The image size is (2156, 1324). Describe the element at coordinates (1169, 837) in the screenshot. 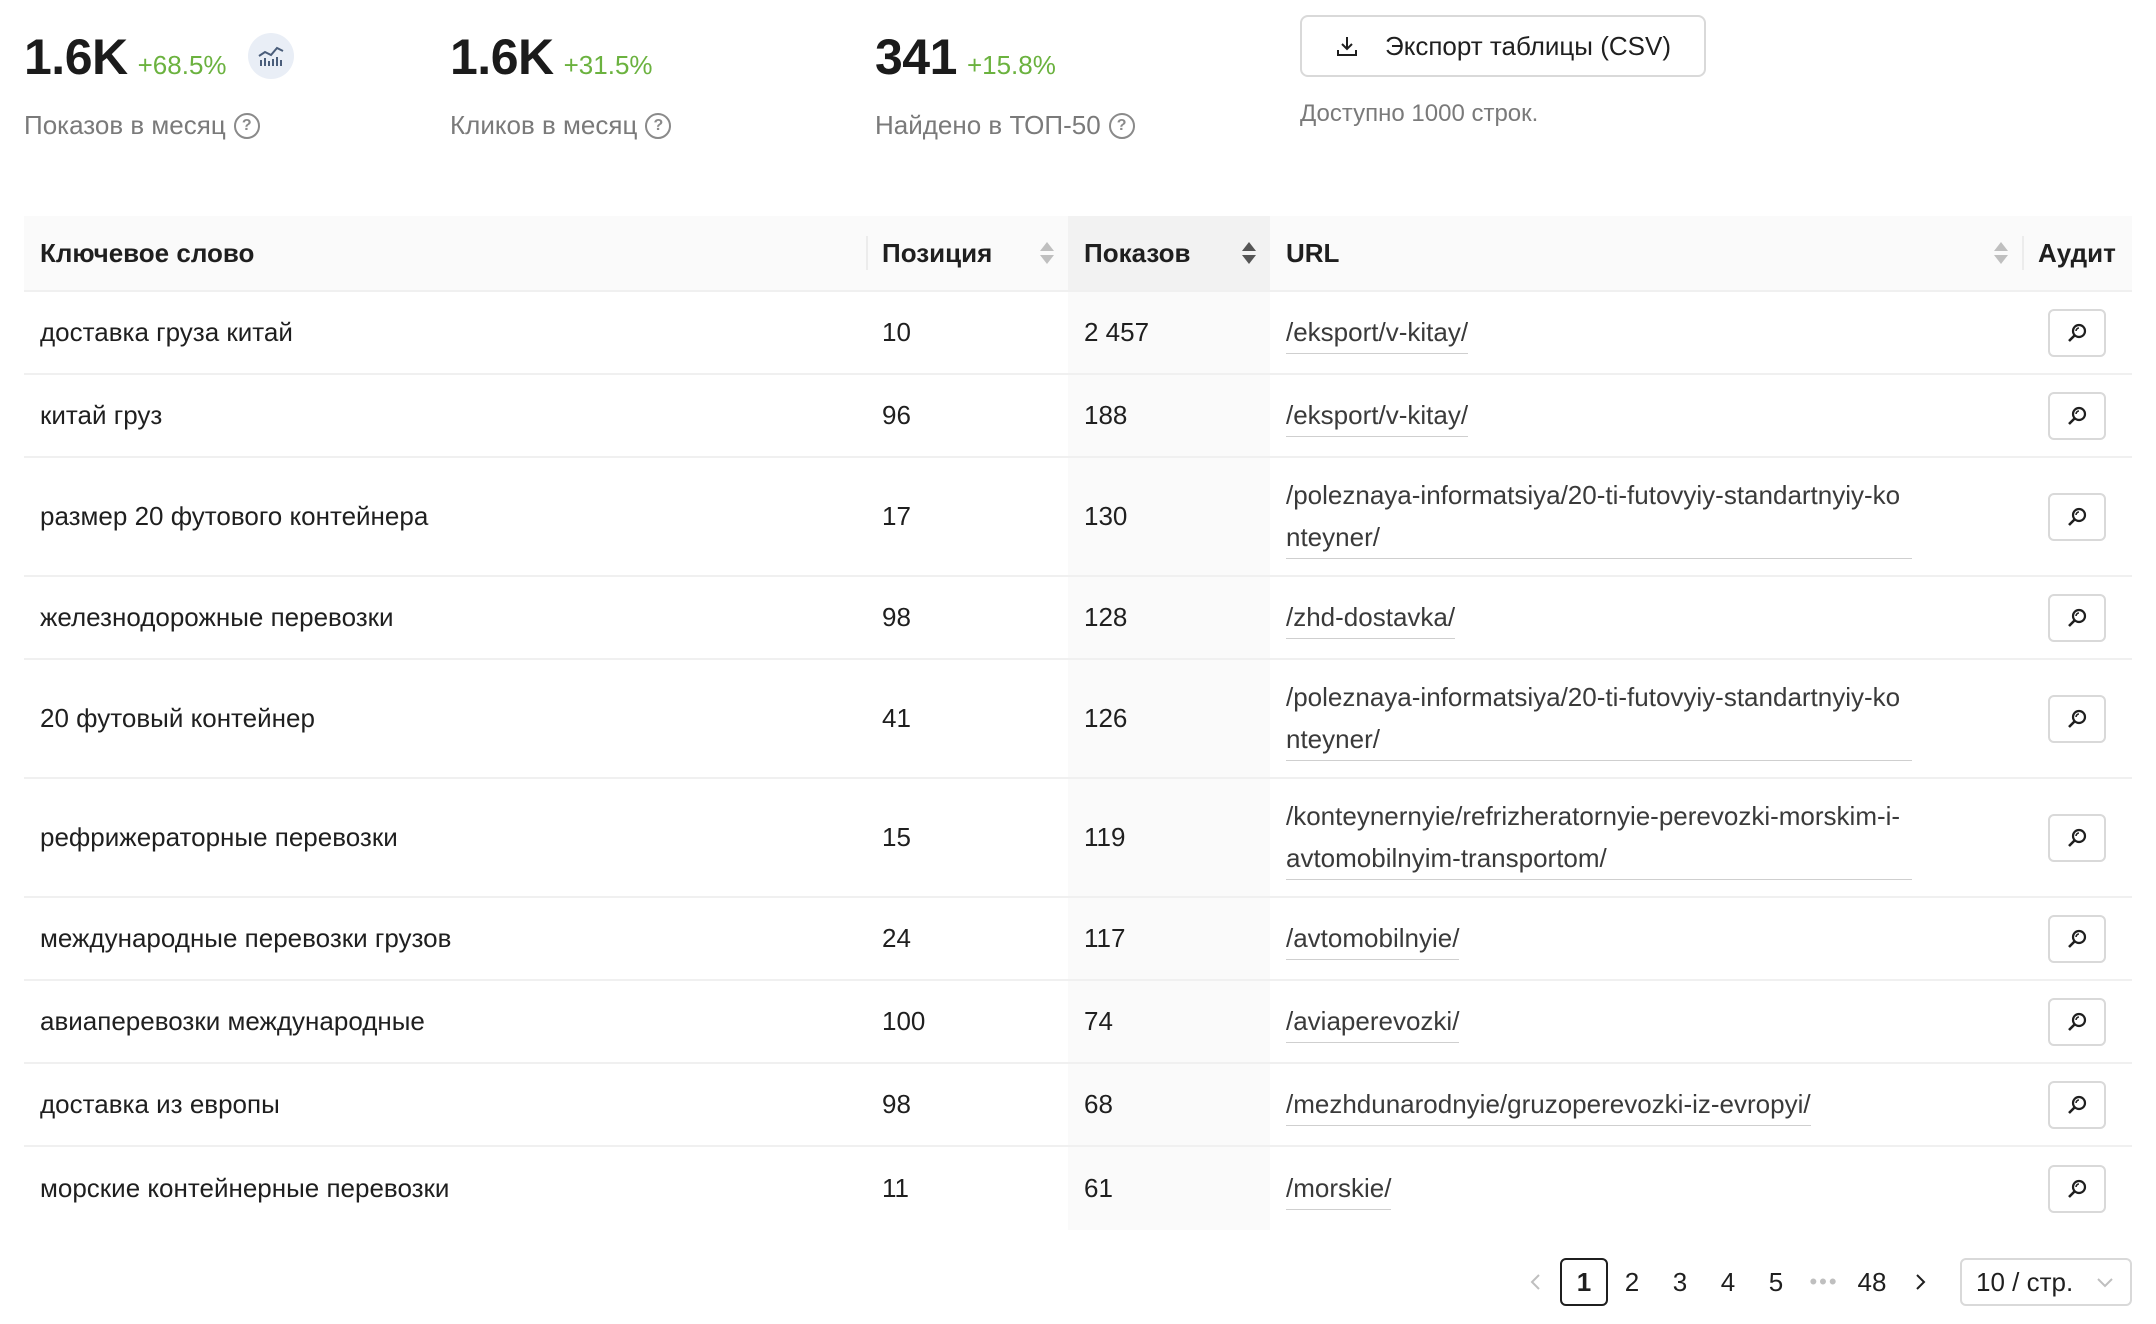

I see `cell-impressions: 119` at that location.